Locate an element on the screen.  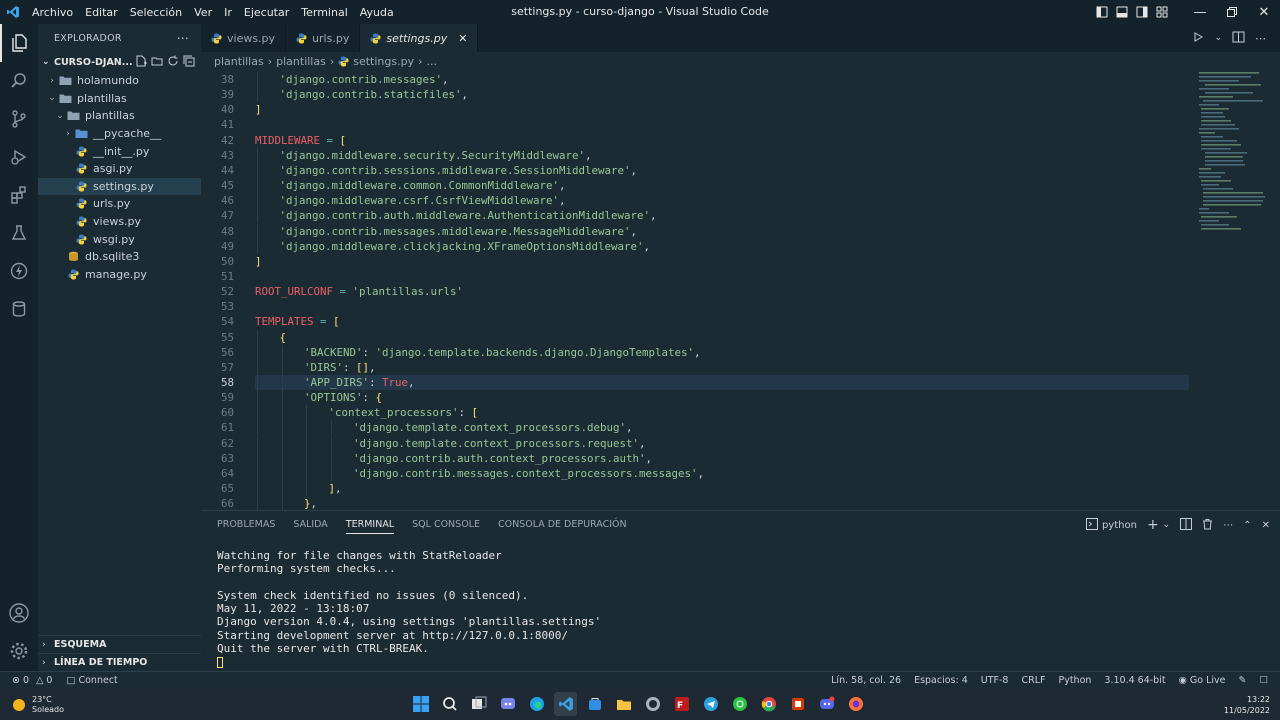
tab-settings: settings.py ✕ is located at coordinates (419, 38).